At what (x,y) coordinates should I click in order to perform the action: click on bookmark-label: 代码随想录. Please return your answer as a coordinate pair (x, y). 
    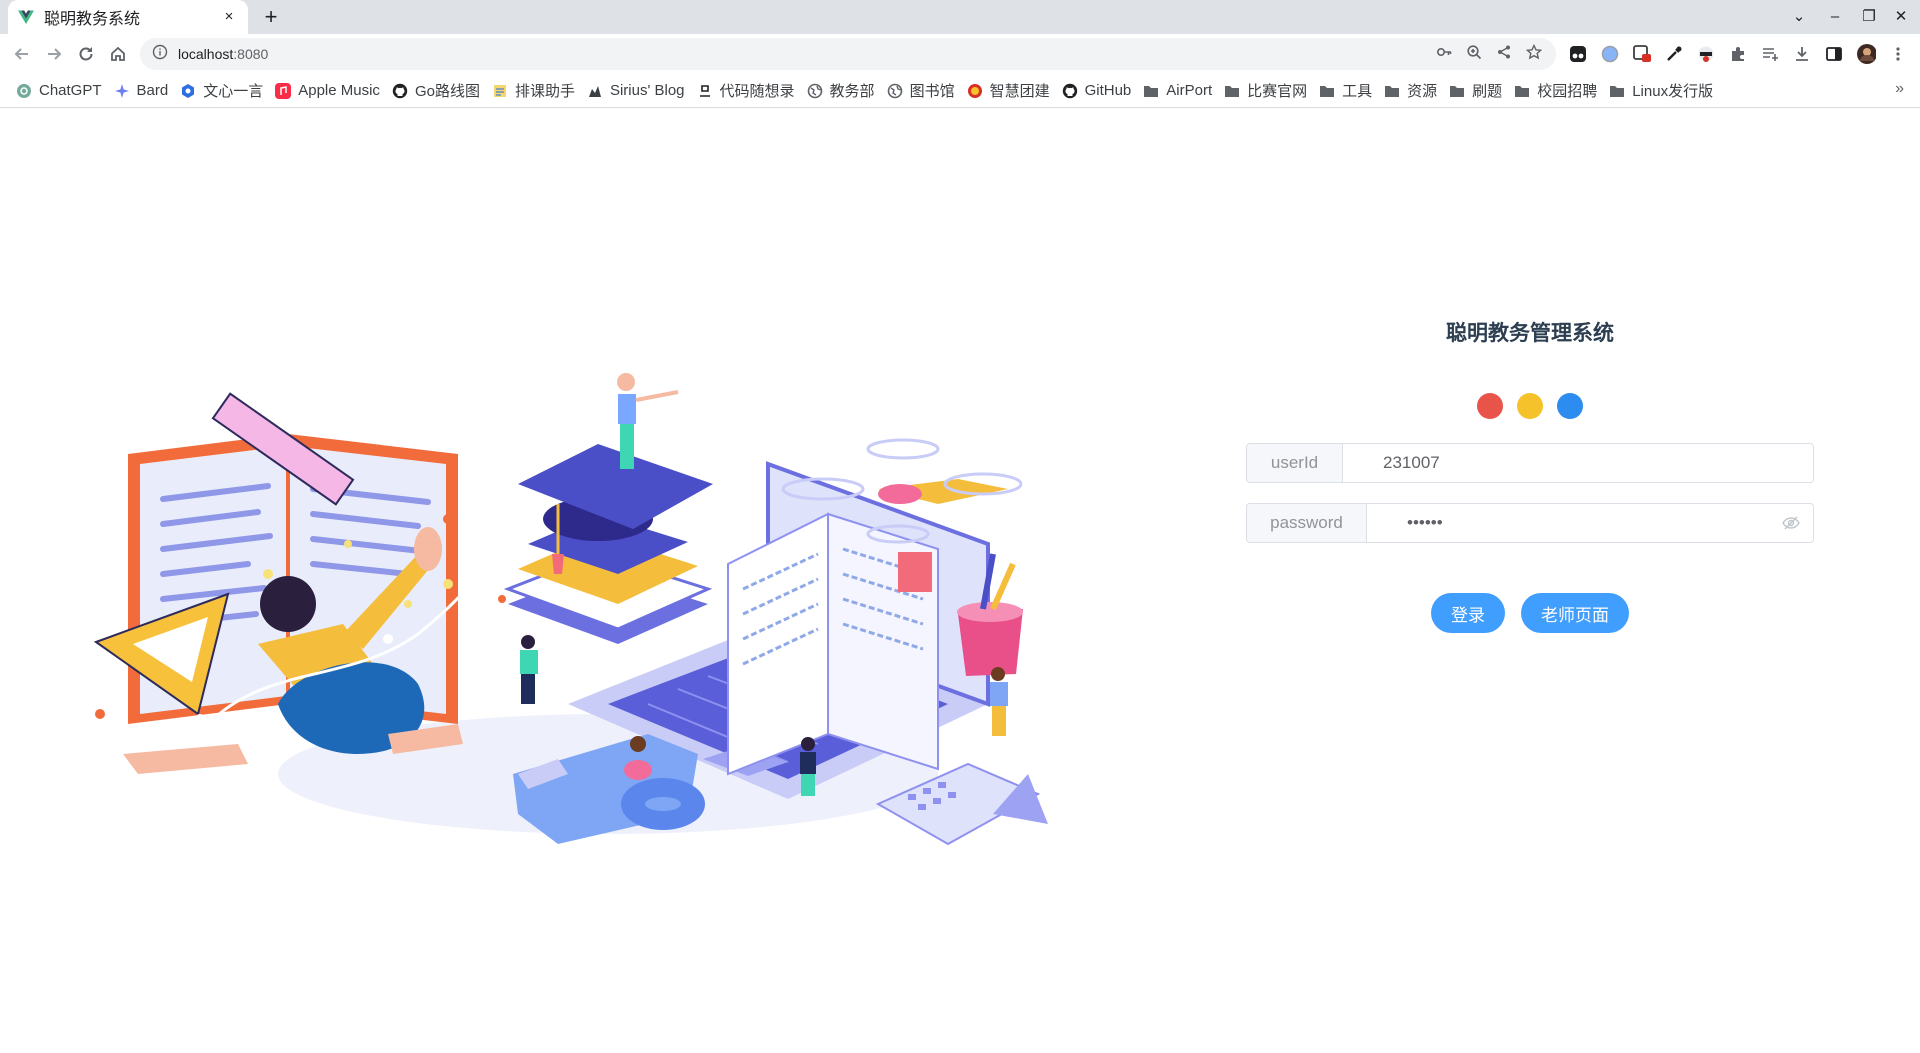
    Looking at the image, I should click on (757, 91).